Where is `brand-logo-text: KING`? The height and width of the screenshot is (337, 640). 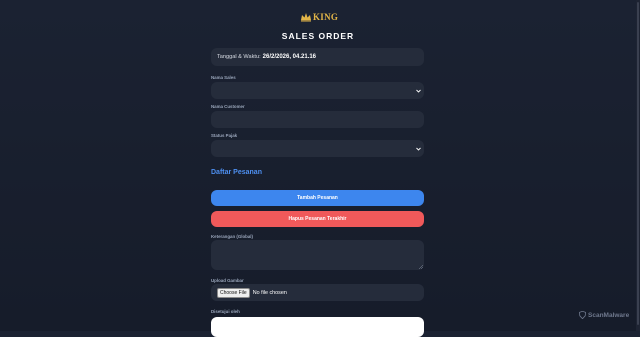 brand-logo-text: KING is located at coordinates (326, 17).